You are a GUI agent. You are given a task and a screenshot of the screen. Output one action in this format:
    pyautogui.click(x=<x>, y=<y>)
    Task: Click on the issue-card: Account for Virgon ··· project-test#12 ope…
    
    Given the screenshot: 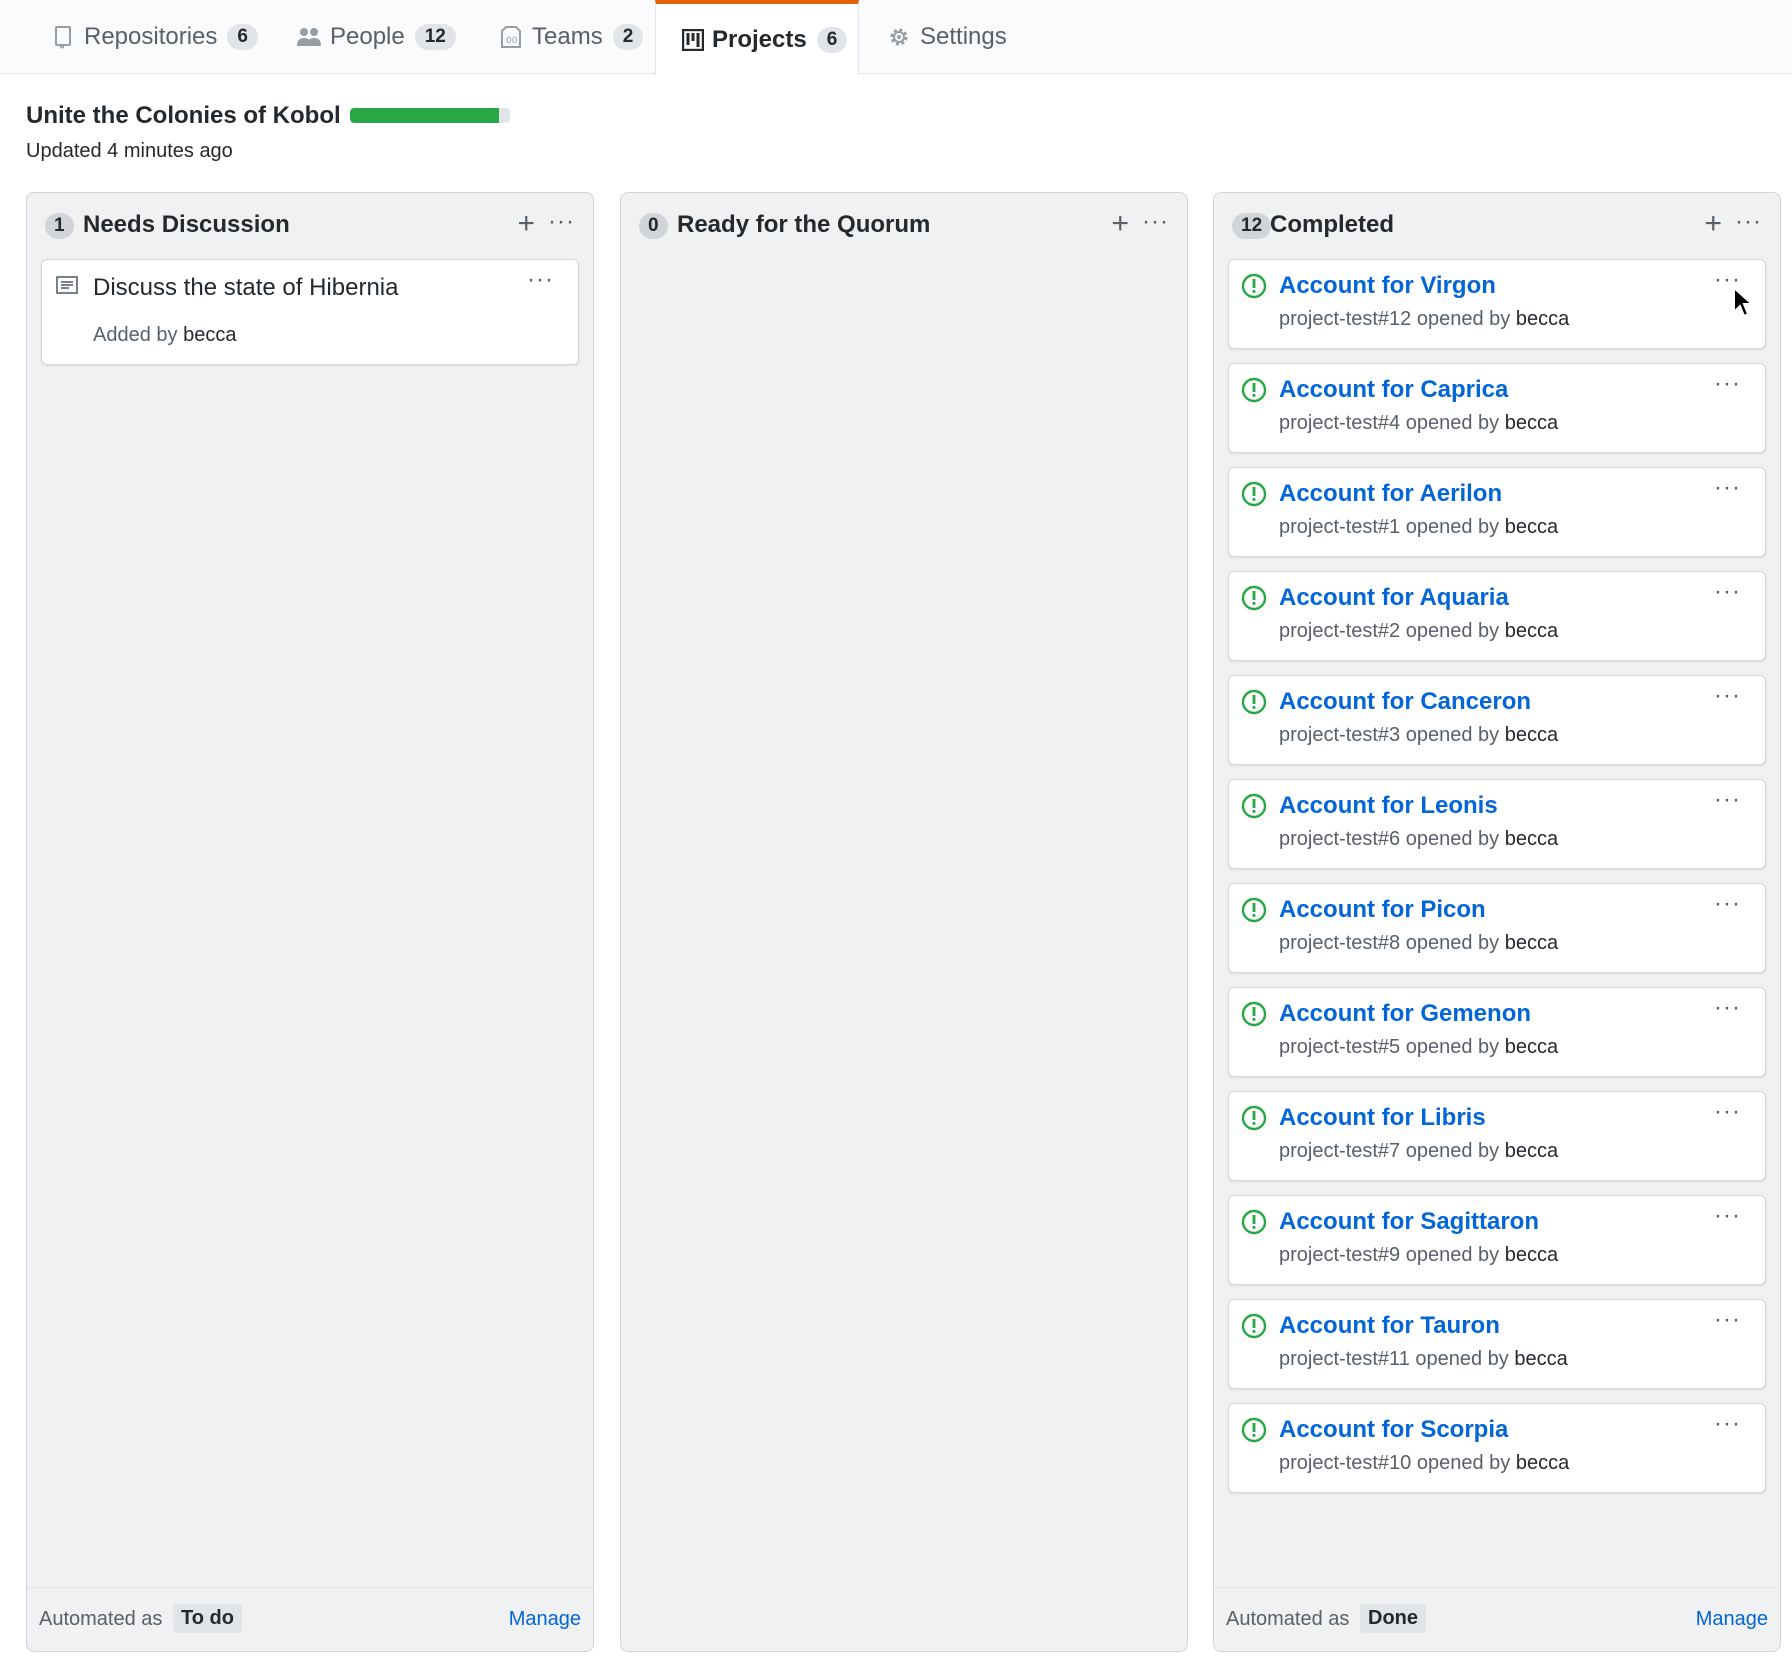 What is the action you would take?
    pyautogui.click(x=1497, y=304)
    